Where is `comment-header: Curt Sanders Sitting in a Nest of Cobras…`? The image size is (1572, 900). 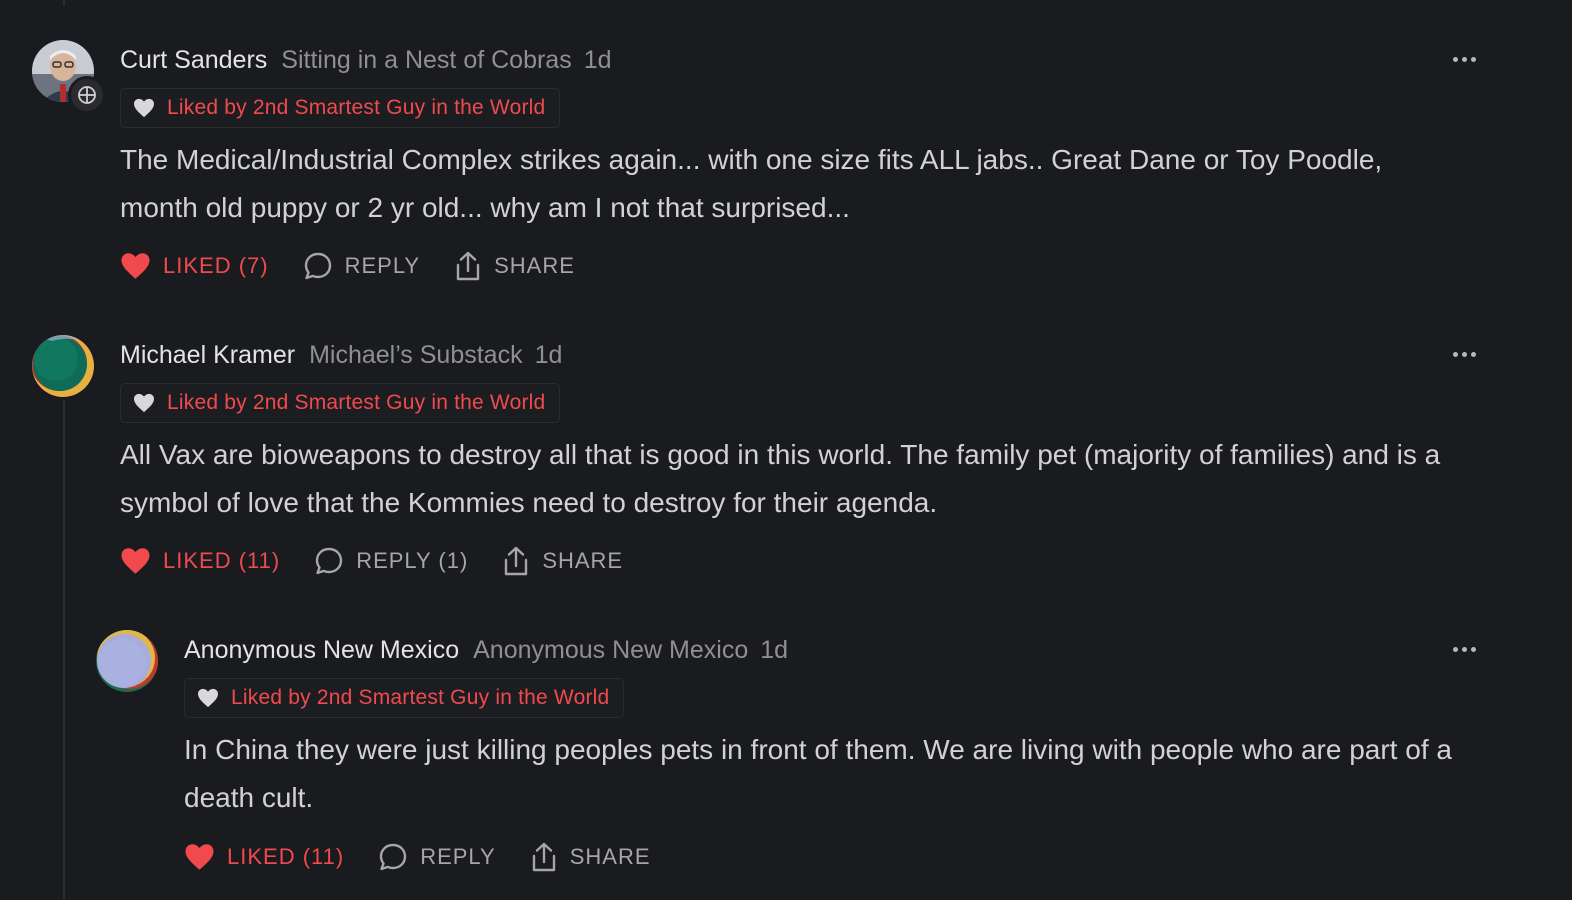
comment-header: Curt Sanders Sitting in a Nest of Cobras… is located at coordinates (366, 60).